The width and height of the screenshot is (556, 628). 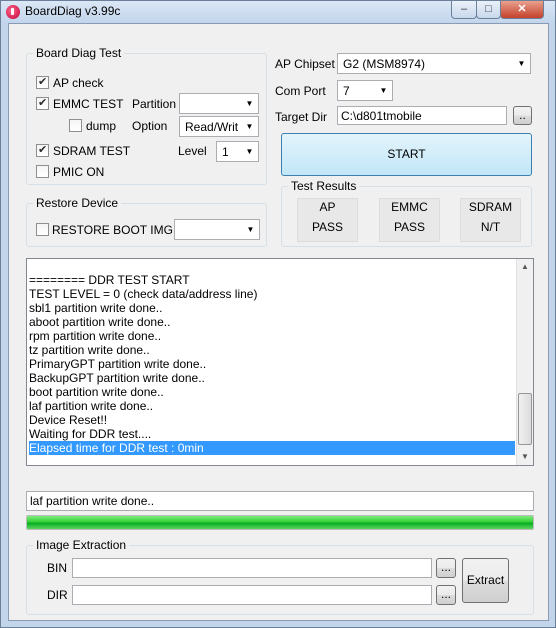 What do you see at coordinates (88, 104) in the screenshot?
I see `emmc-test-label: EMMC TEST` at bounding box center [88, 104].